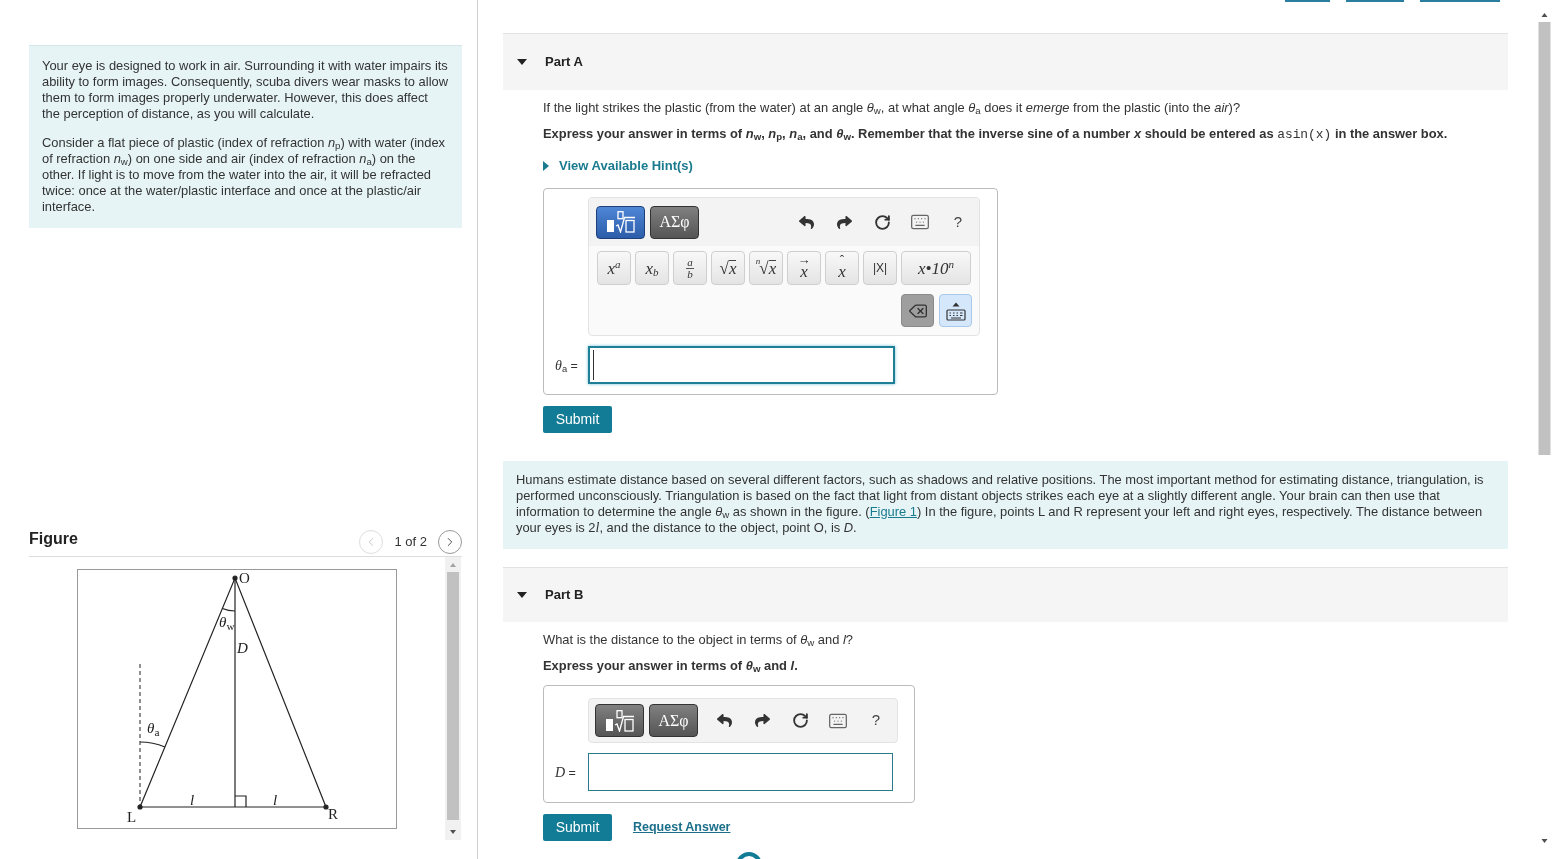 The width and height of the screenshot is (1558, 859). Describe the element at coordinates (698, 640) in the screenshot. I see `question-text: What is the distance to the object in terms of θ$_{w}$ and l?` at that location.